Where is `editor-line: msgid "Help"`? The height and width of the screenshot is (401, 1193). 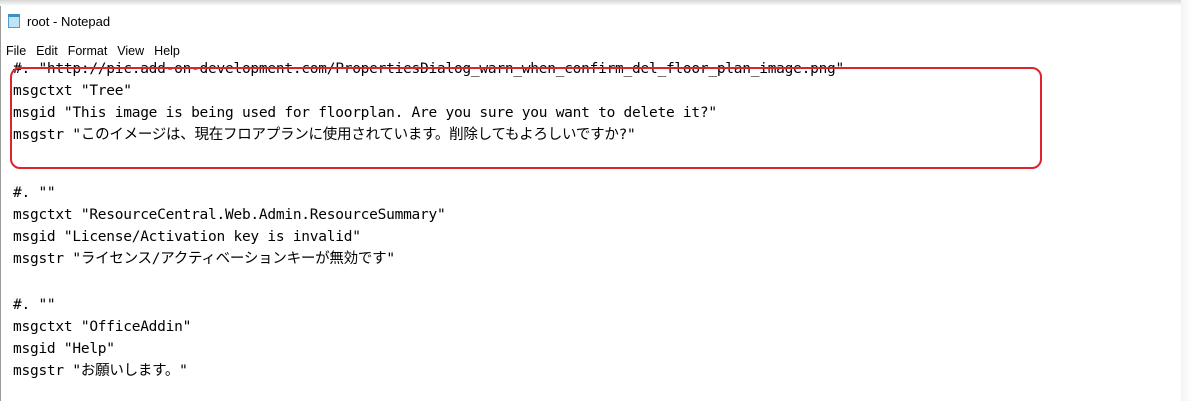
editor-line: msgid "Help" is located at coordinates (64, 349).